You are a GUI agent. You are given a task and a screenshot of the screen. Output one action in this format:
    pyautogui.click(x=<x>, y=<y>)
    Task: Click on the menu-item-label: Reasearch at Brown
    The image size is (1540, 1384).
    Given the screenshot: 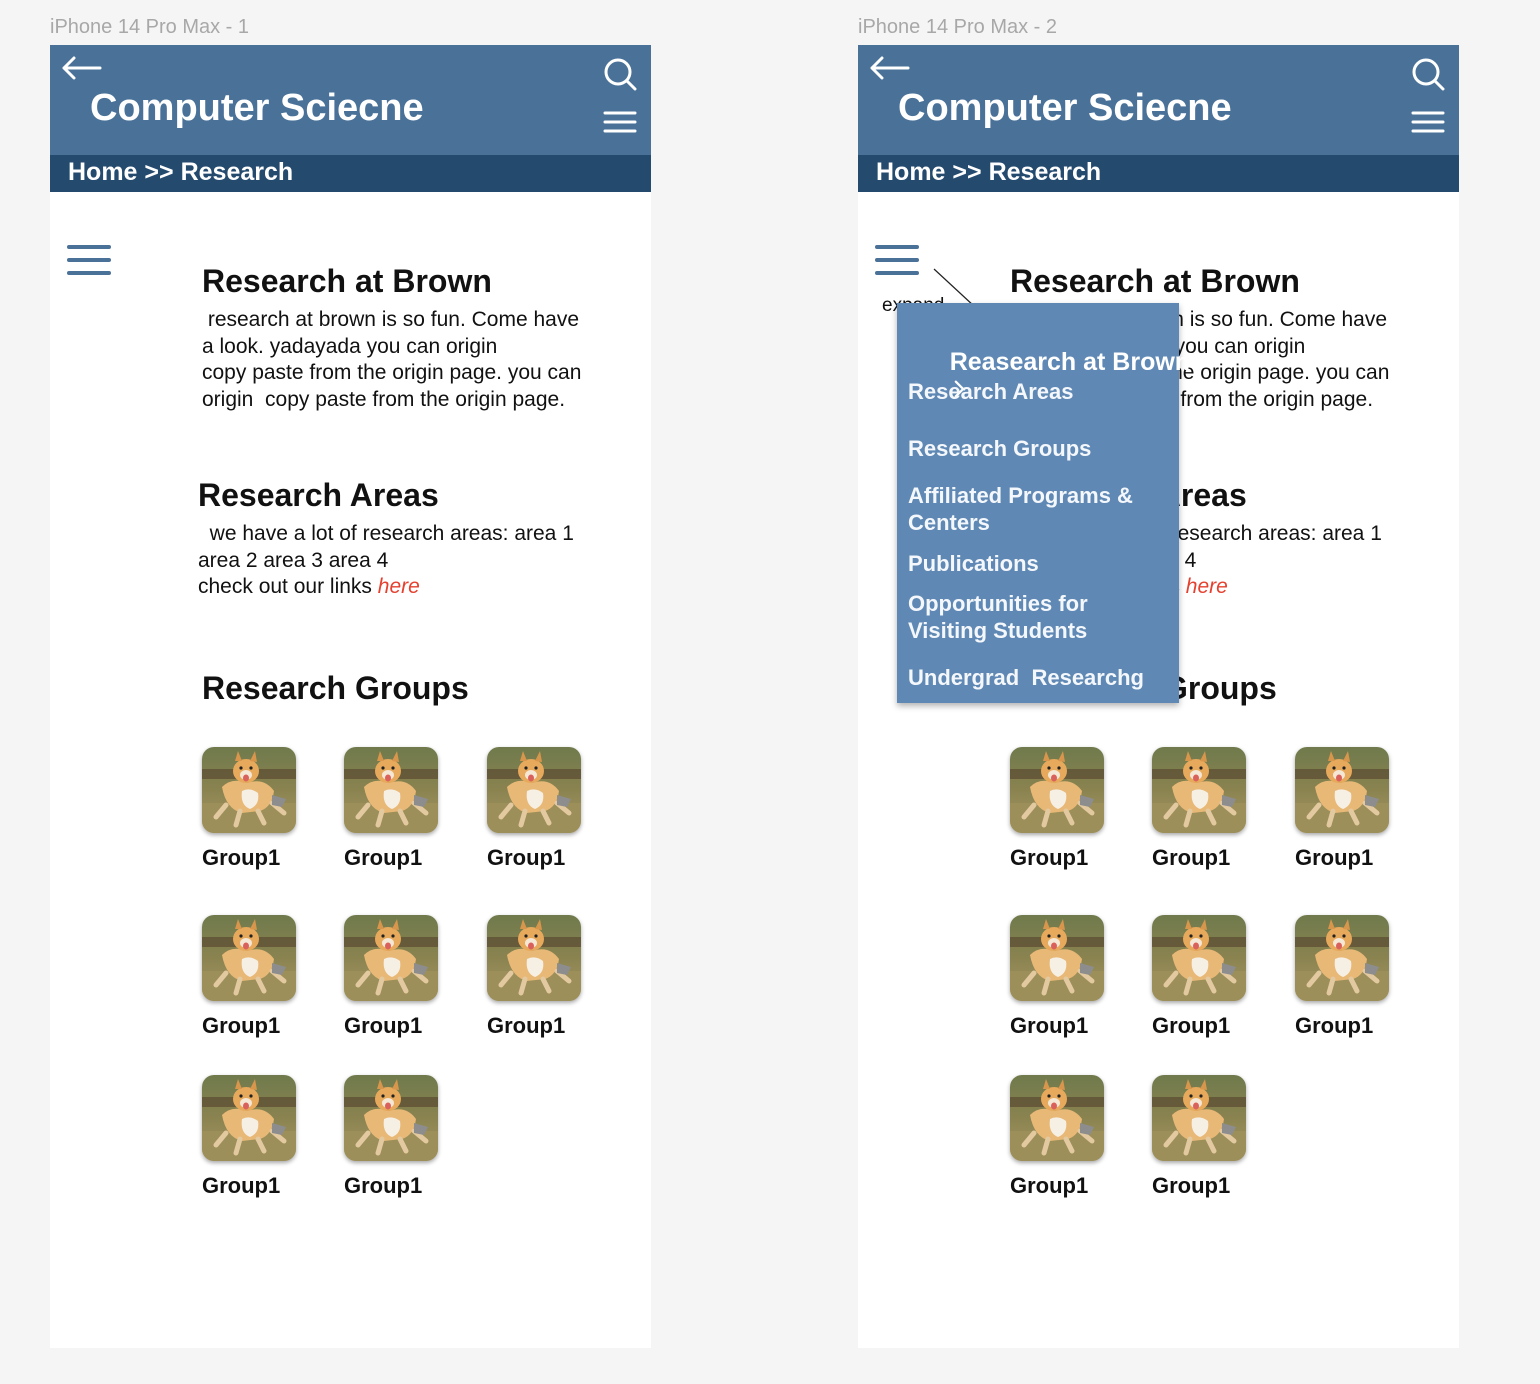 What is the action you would take?
    pyautogui.click(x=1070, y=362)
    